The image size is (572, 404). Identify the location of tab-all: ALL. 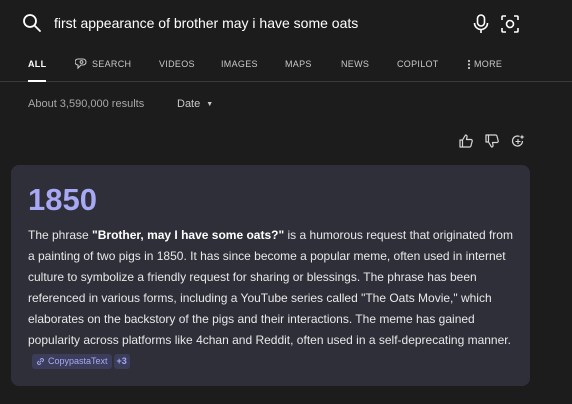
(37, 67).